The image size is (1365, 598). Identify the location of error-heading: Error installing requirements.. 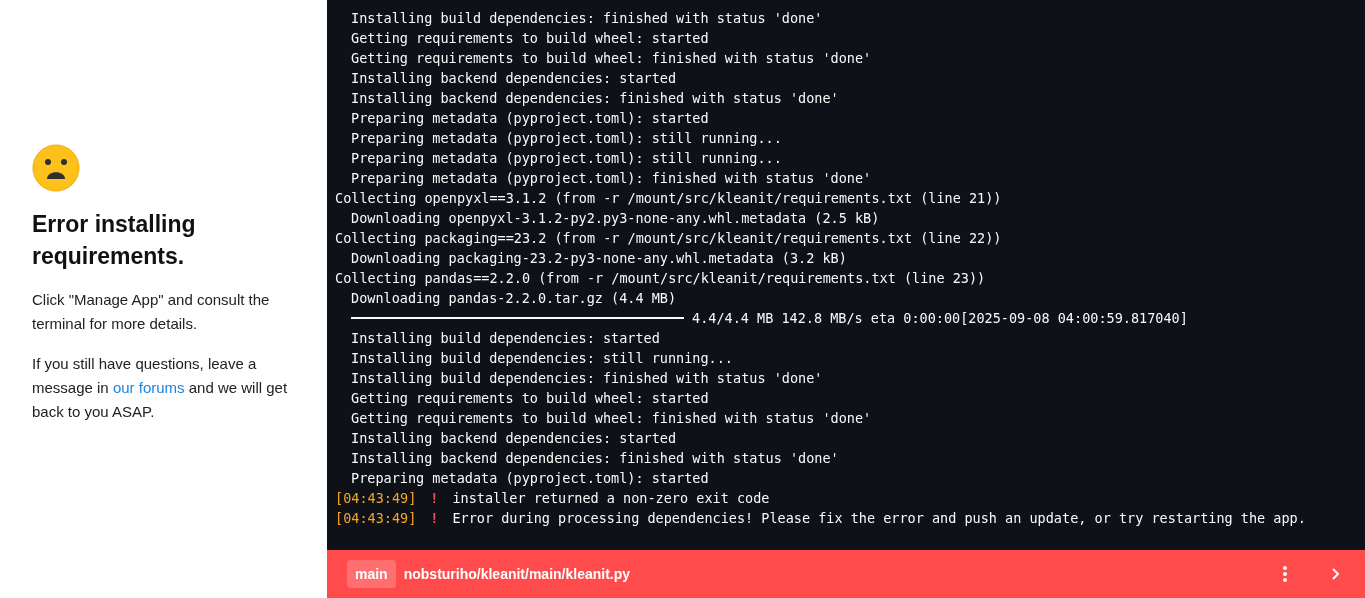
(114, 240).